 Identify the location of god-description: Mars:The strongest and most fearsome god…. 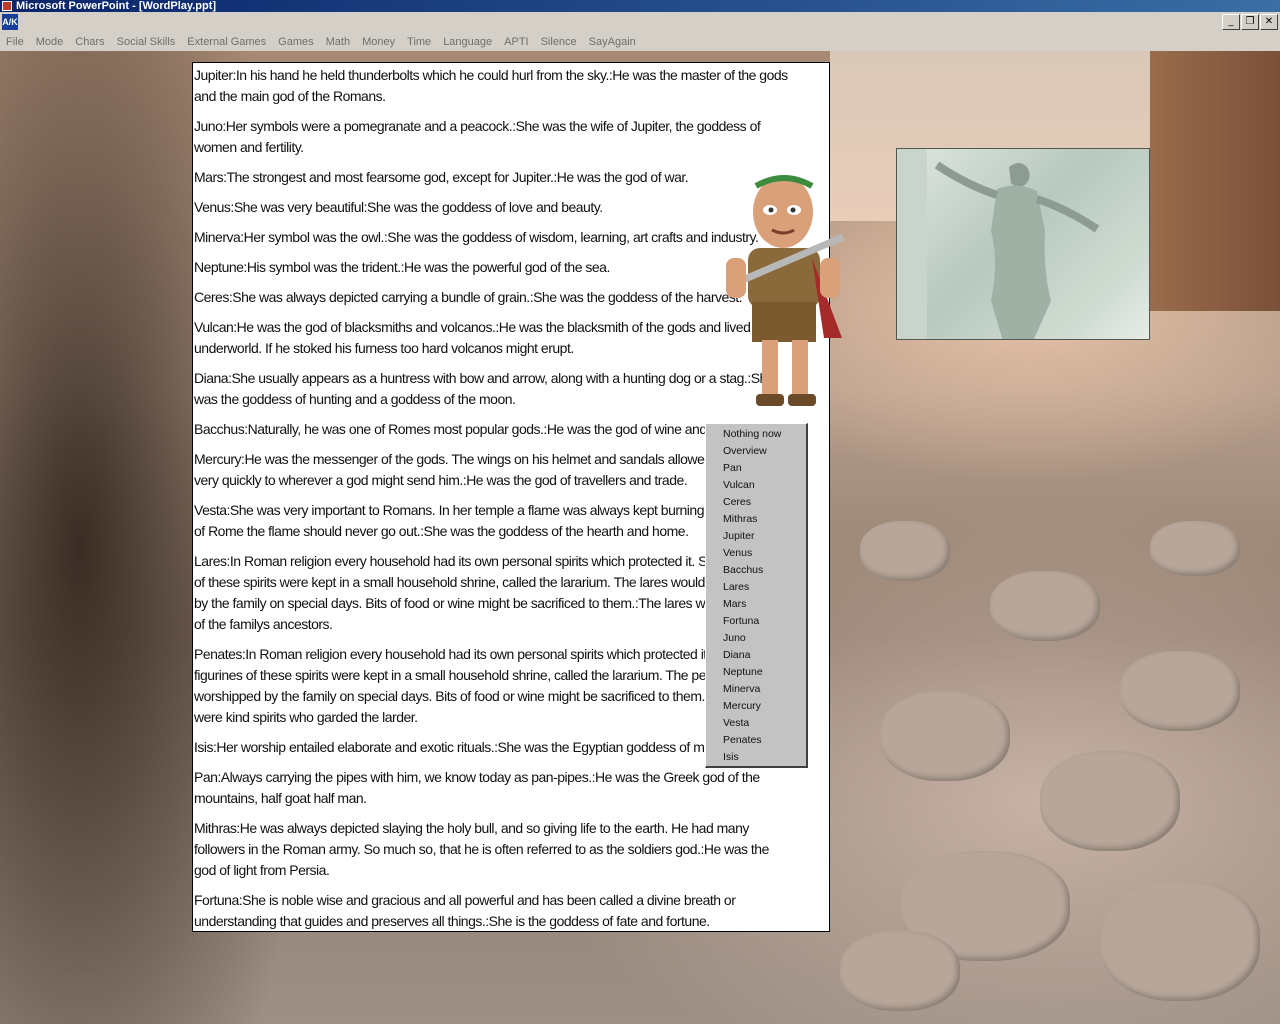
(441, 177).